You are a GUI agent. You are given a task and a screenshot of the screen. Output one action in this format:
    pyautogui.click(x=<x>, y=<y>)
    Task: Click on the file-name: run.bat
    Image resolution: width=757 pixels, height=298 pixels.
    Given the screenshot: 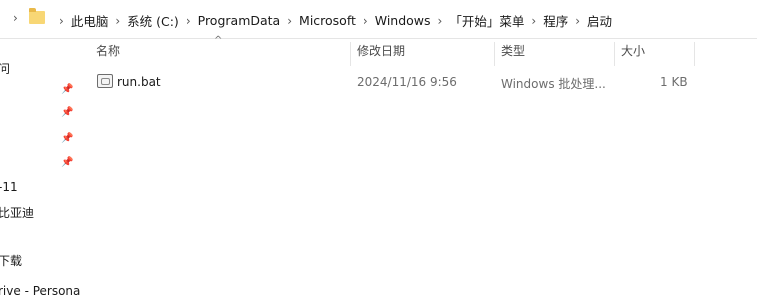 What is the action you would take?
    pyautogui.click(x=139, y=82)
    